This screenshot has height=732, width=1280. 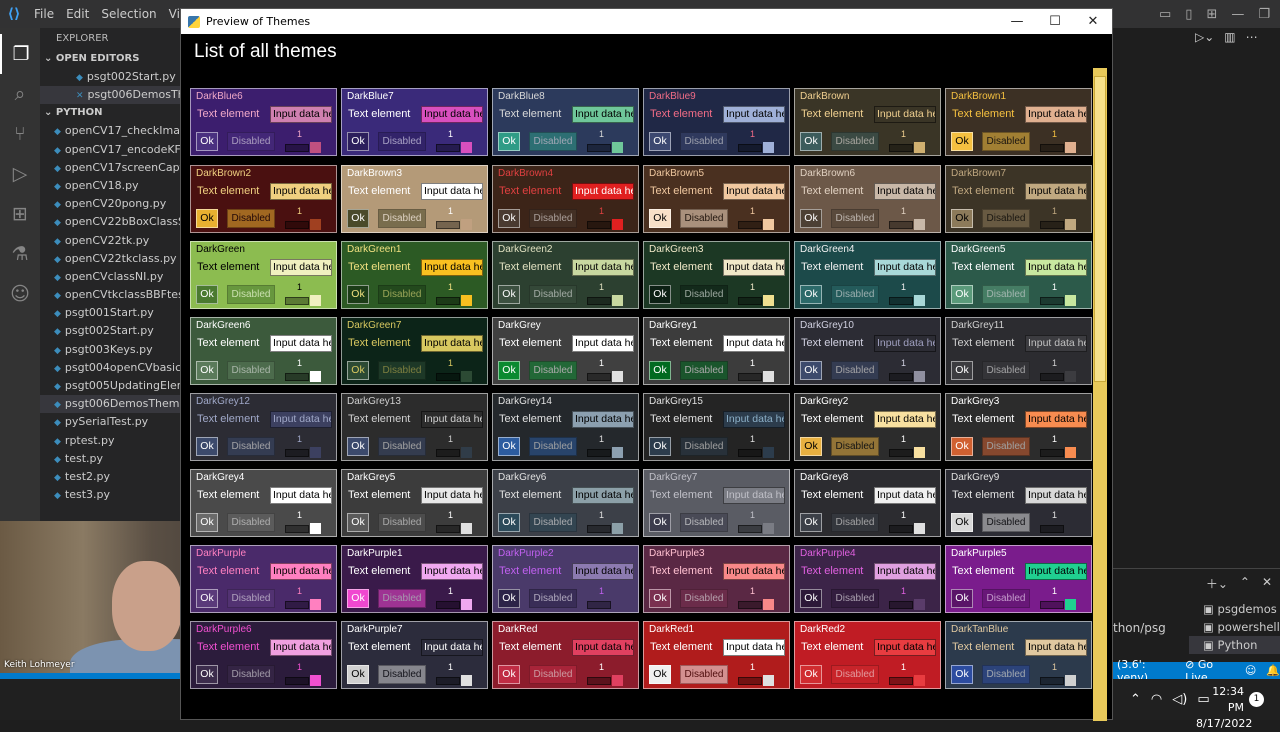 What do you see at coordinates (110, 131) in the screenshot?
I see `file-item: ◆openCV17_checkImage` at bounding box center [110, 131].